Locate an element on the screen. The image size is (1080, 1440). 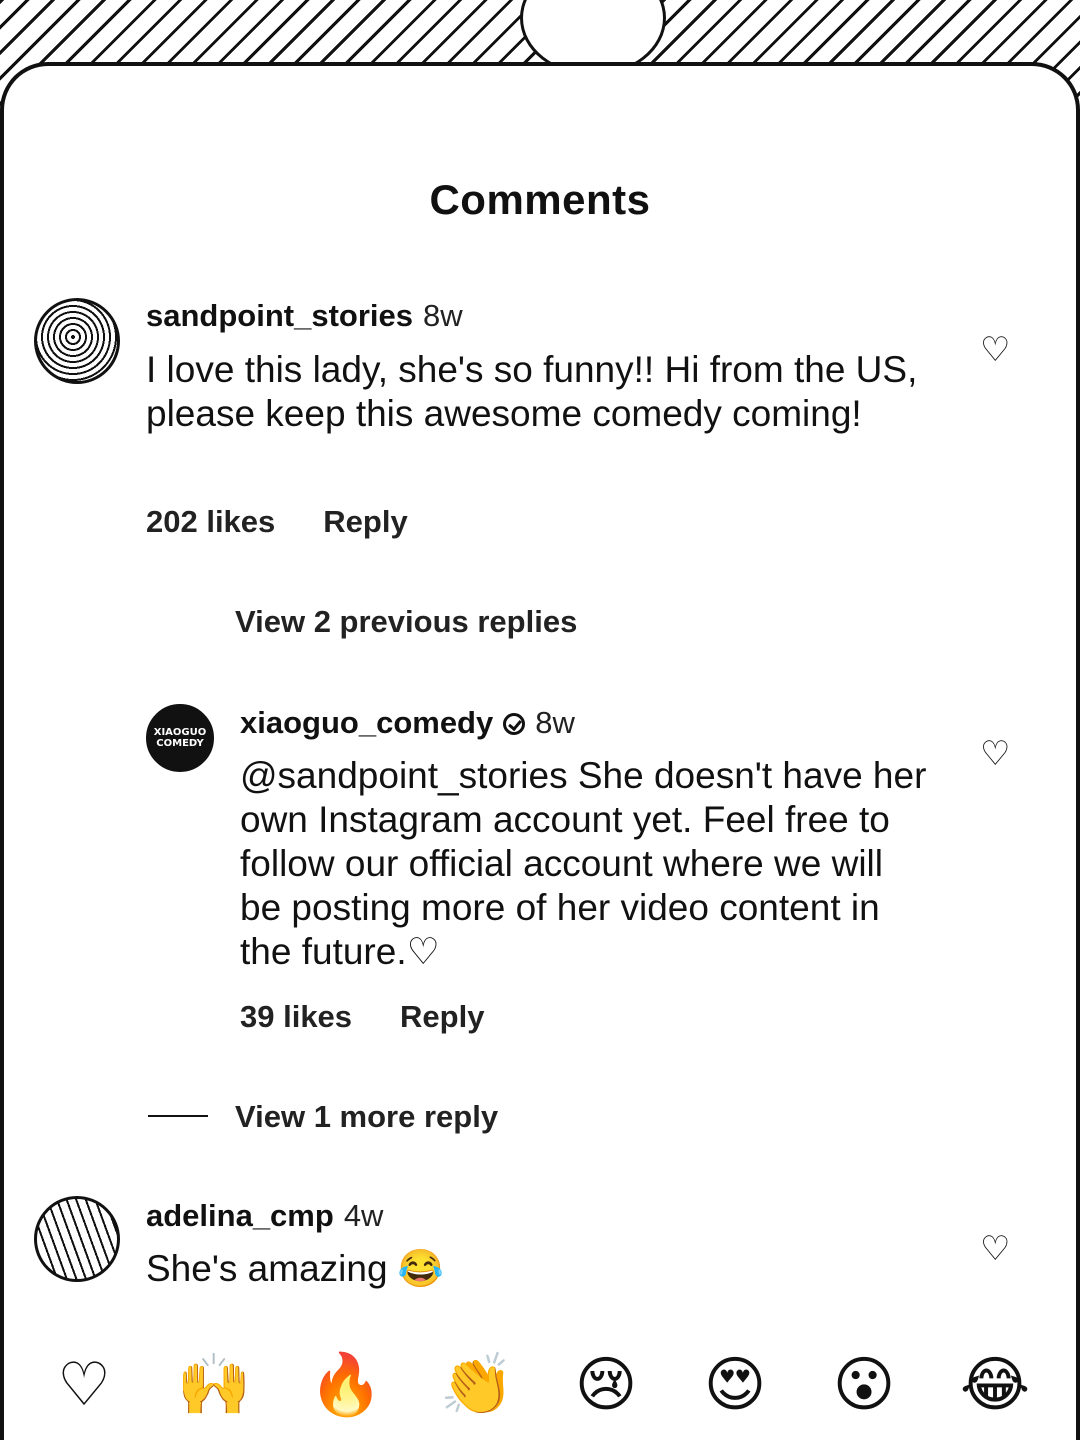
comment-meta: adelina_cmp 4w is located at coordinates (264, 1216).